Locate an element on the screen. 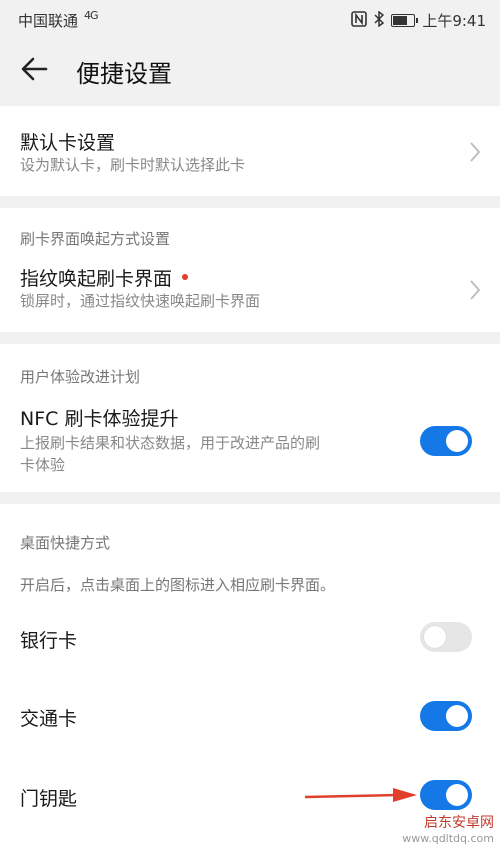 The height and width of the screenshot is (851, 500). back-arrow-icon is located at coordinates (35, 69).